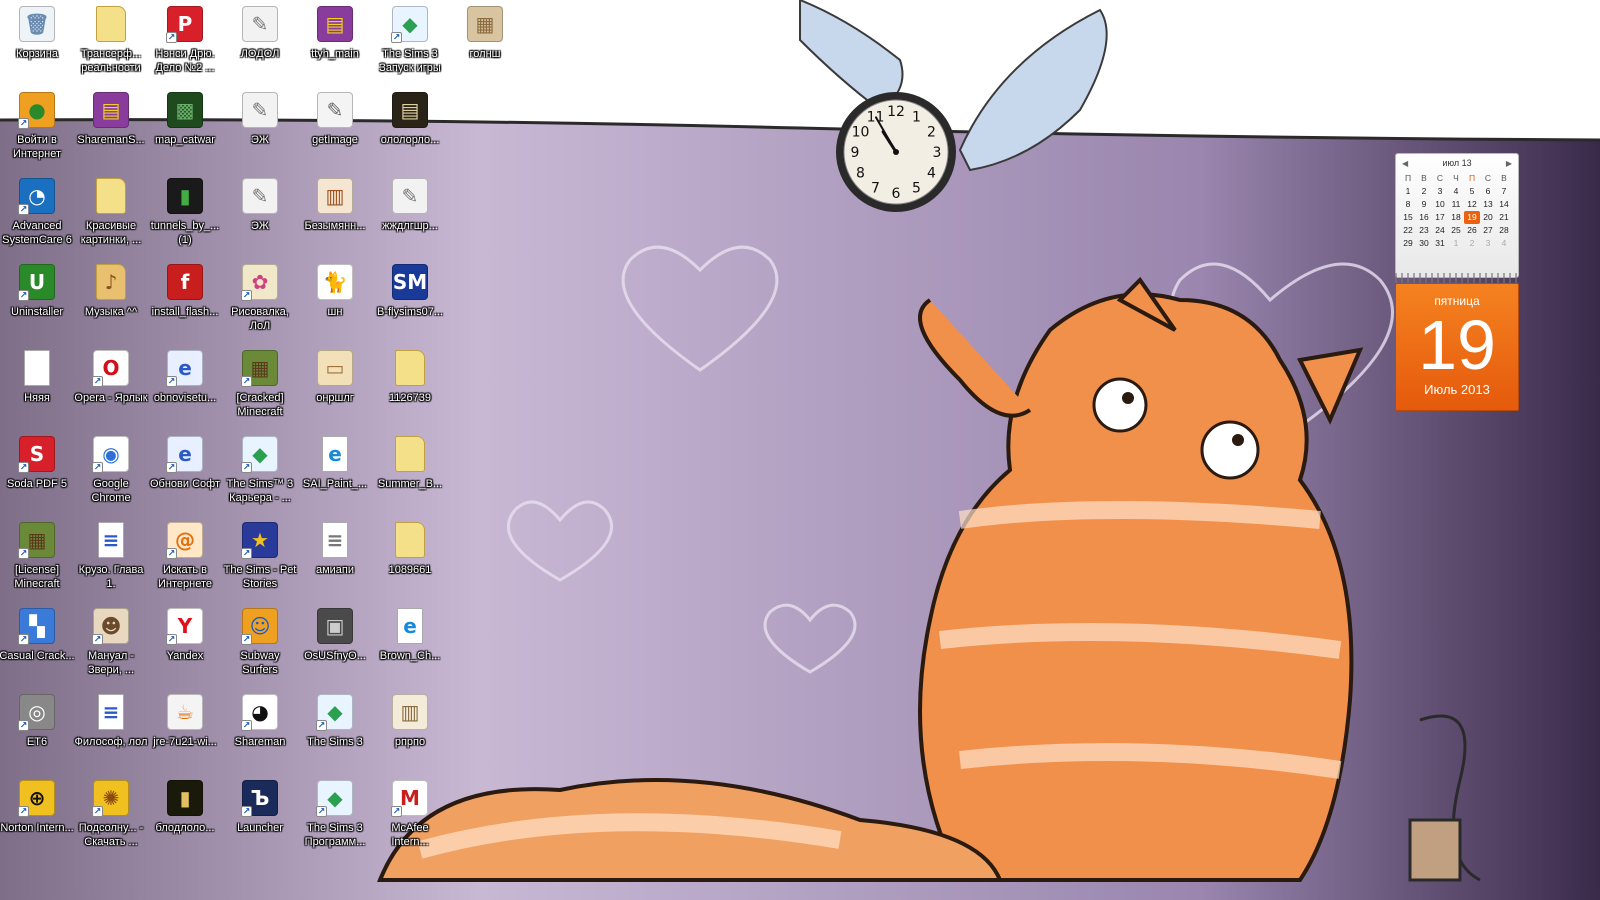  Describe the element at coordinates (185, 645) in the screenshot. I see `desktop-icon: Y ↗ Yandex` at that location.